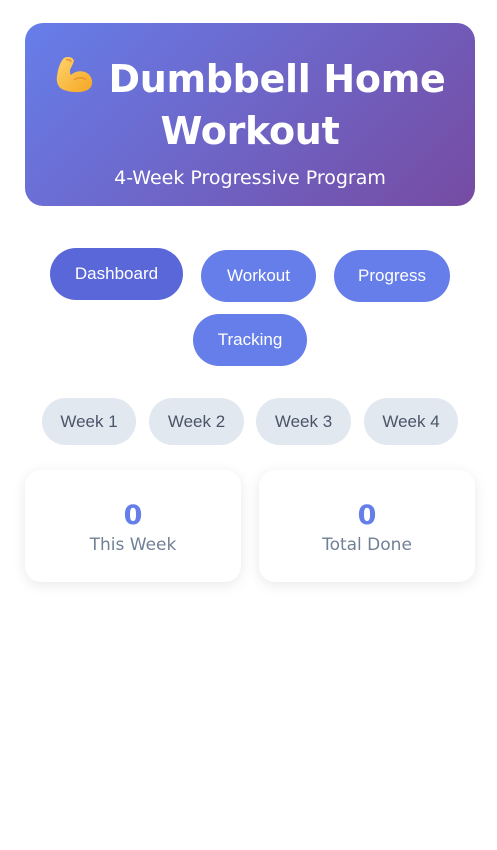 Image resolution: width=497 pixels, height=850 pixels. What do you see at coordinates (411, 421) in the screenshot?
I see `week-4-button: Week 4` at bounding box center [411, 421].